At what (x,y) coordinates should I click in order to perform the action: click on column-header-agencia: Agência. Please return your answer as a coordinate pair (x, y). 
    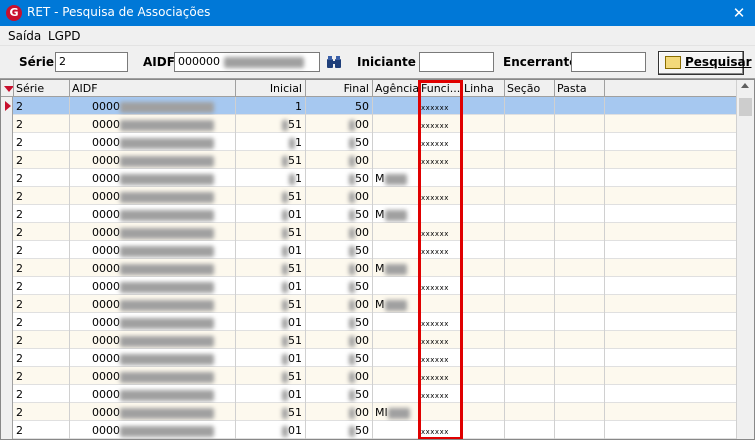
    Looking at the image, I should click on (396, 88).